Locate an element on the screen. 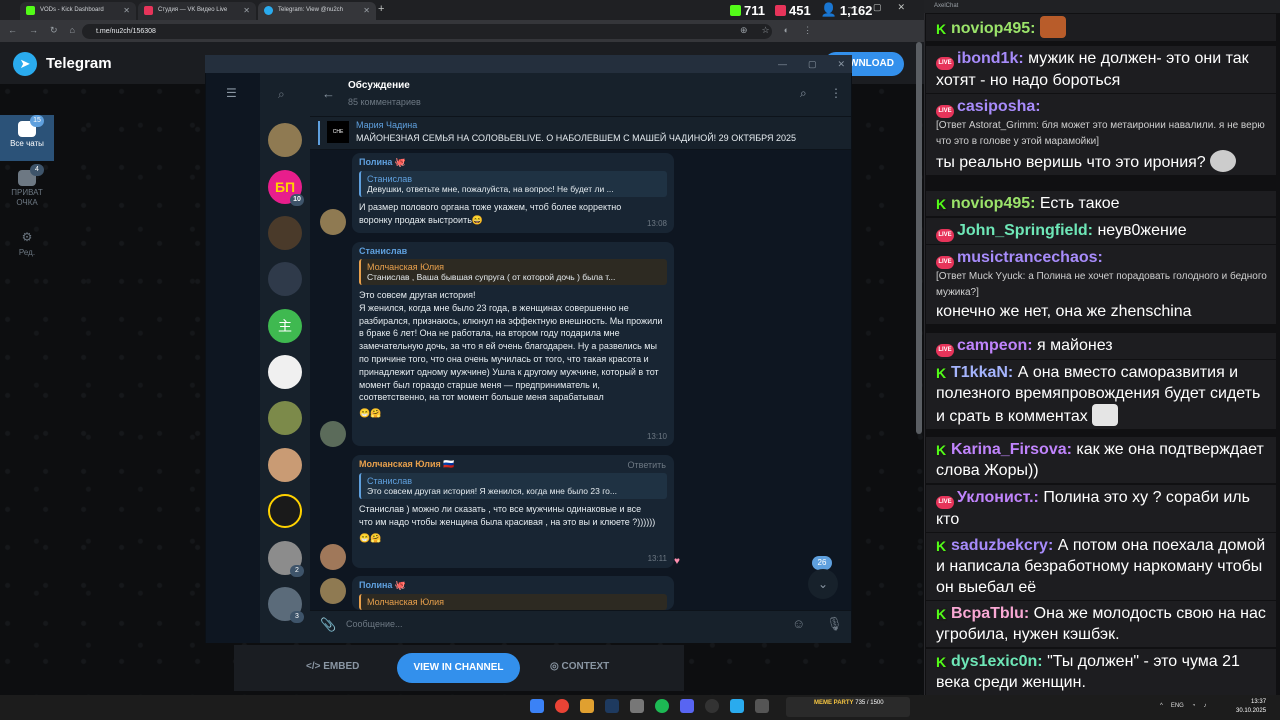 The height and width of the screenshot is (720, 1280). chat-avatar: БП 10 is located at coordinates (286, 188).